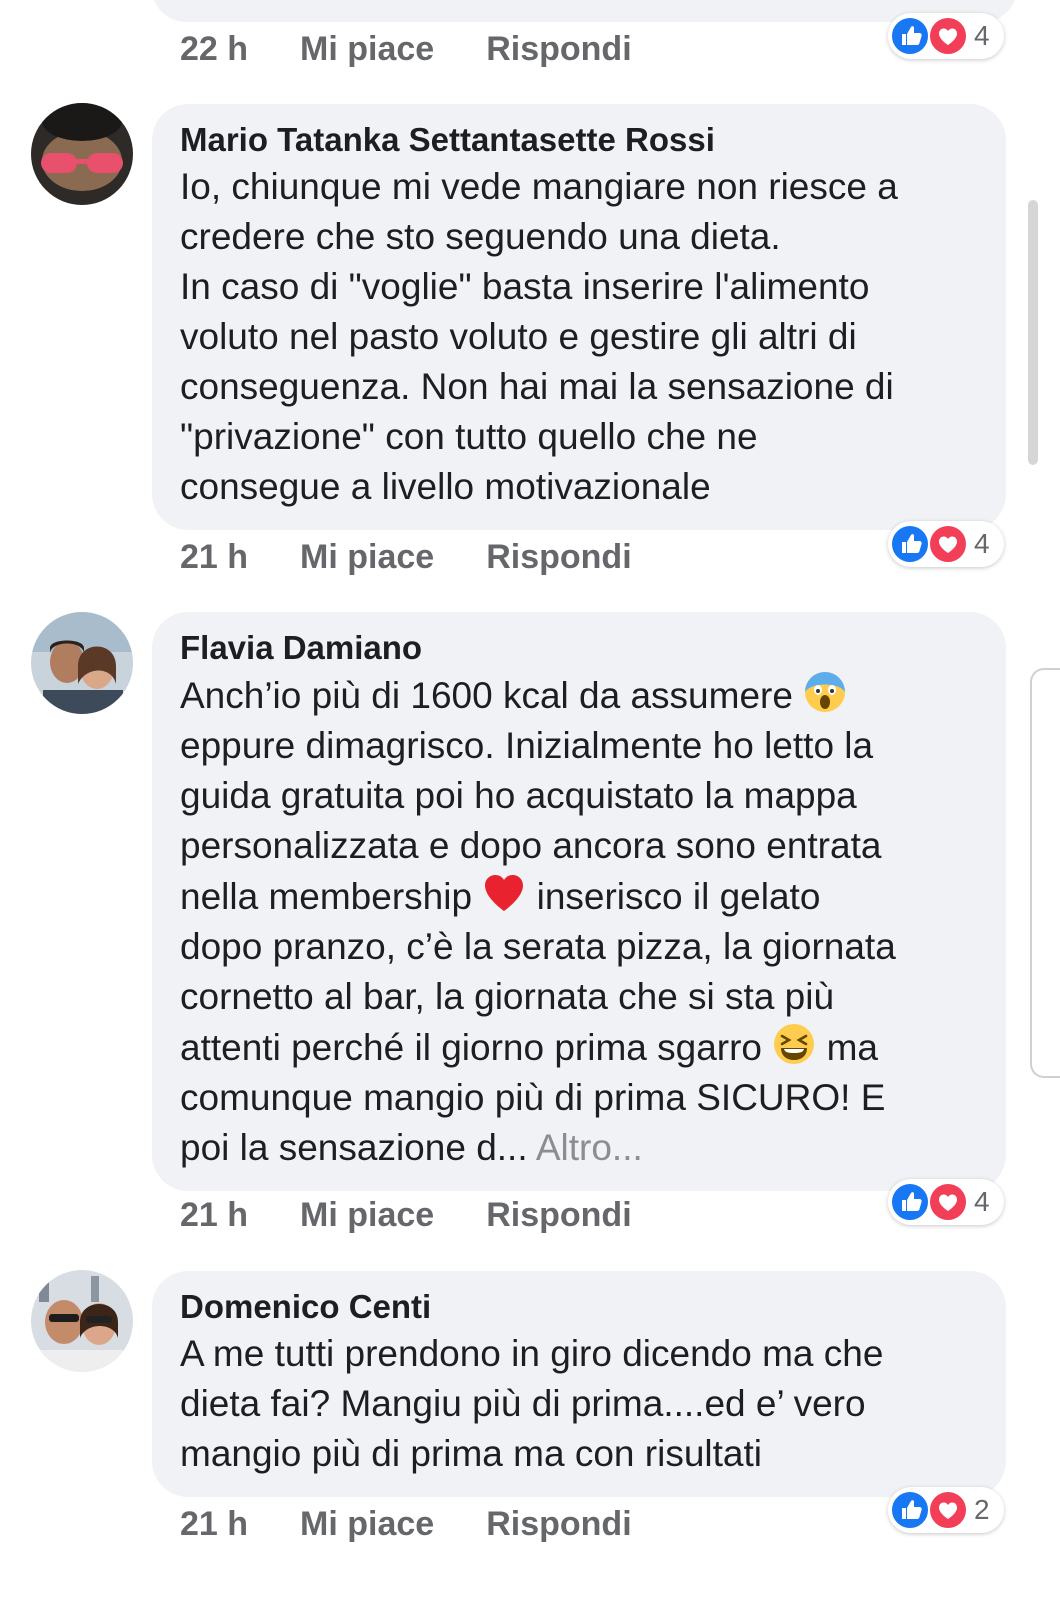 The image size is (1060, 1599). Describe the element at coordinates (576, 648) in the screenshot. I see `comment-author: Flavia Damiano` at that location.